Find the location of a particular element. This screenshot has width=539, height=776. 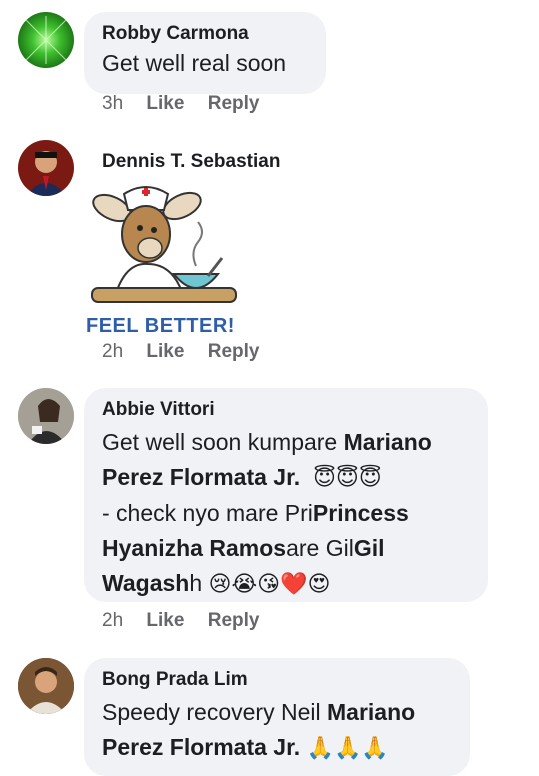

tag-gil-link-cont: Wagash is located at coordinates (145, 583).